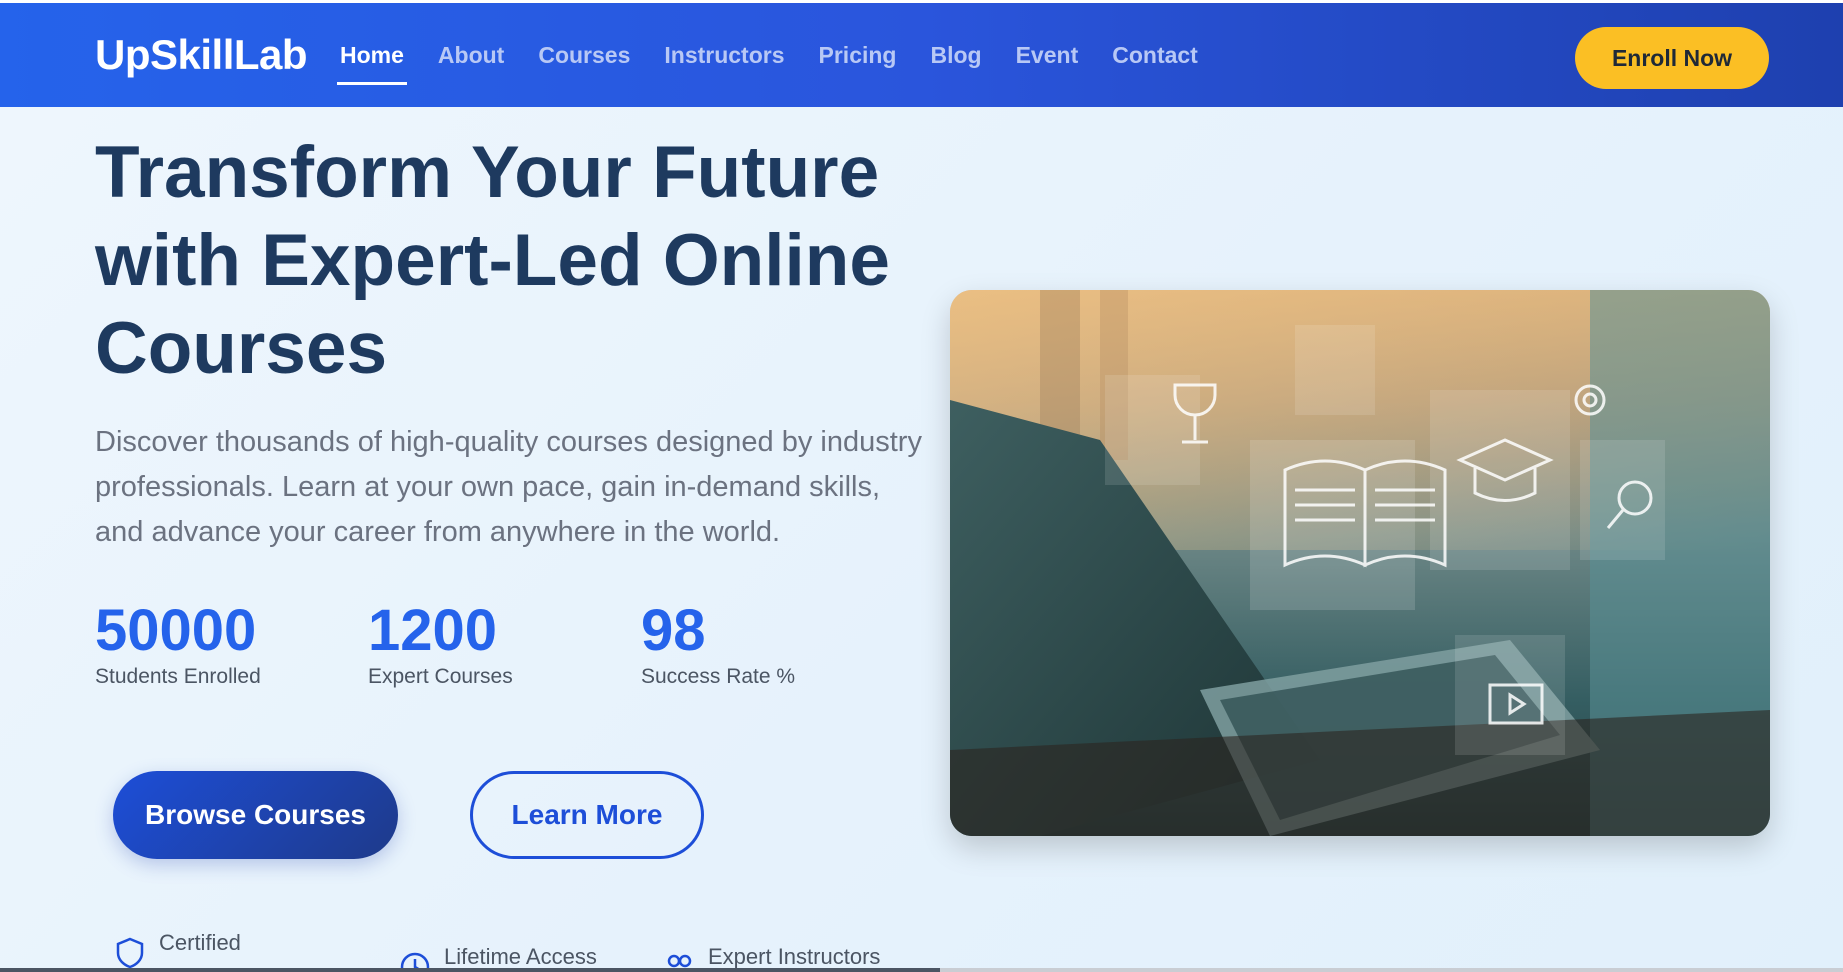  I want to click on enroll-now-button: Enroll Now, so click(1672, 58).